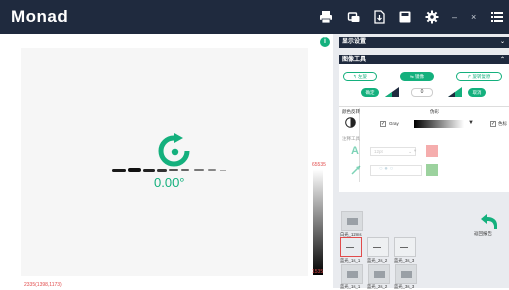 This screenshot has height=290, width=509. I want to click on cursor-coordinates: 2335(1398,1173), so click(43, 285).